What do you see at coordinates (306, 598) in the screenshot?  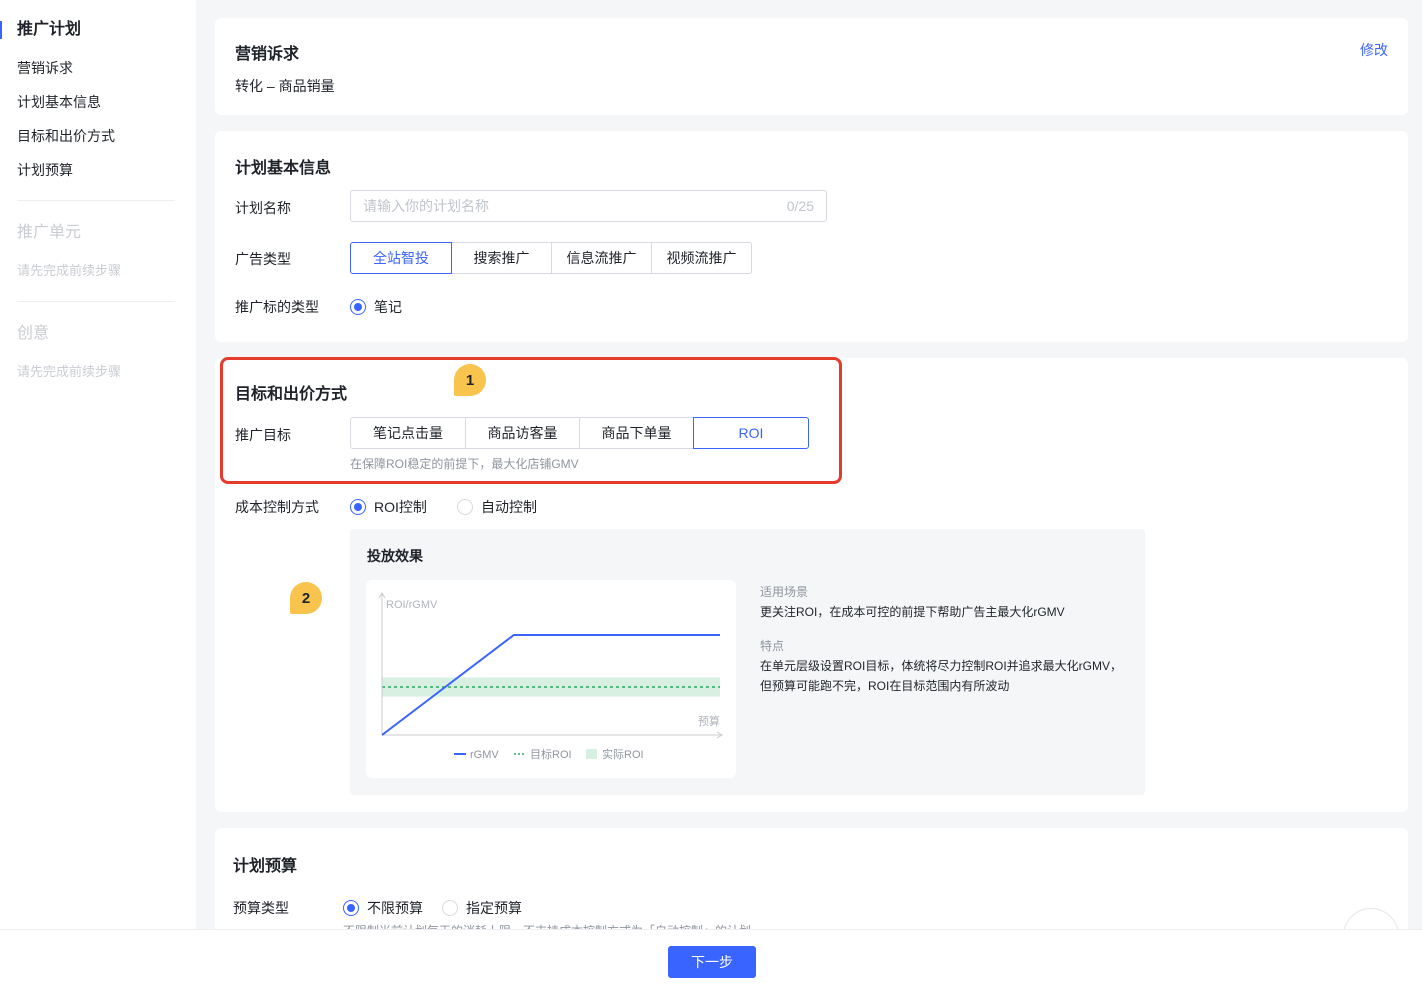 I see `annotation-badge-2: 2` at bounding box center [306, 598].